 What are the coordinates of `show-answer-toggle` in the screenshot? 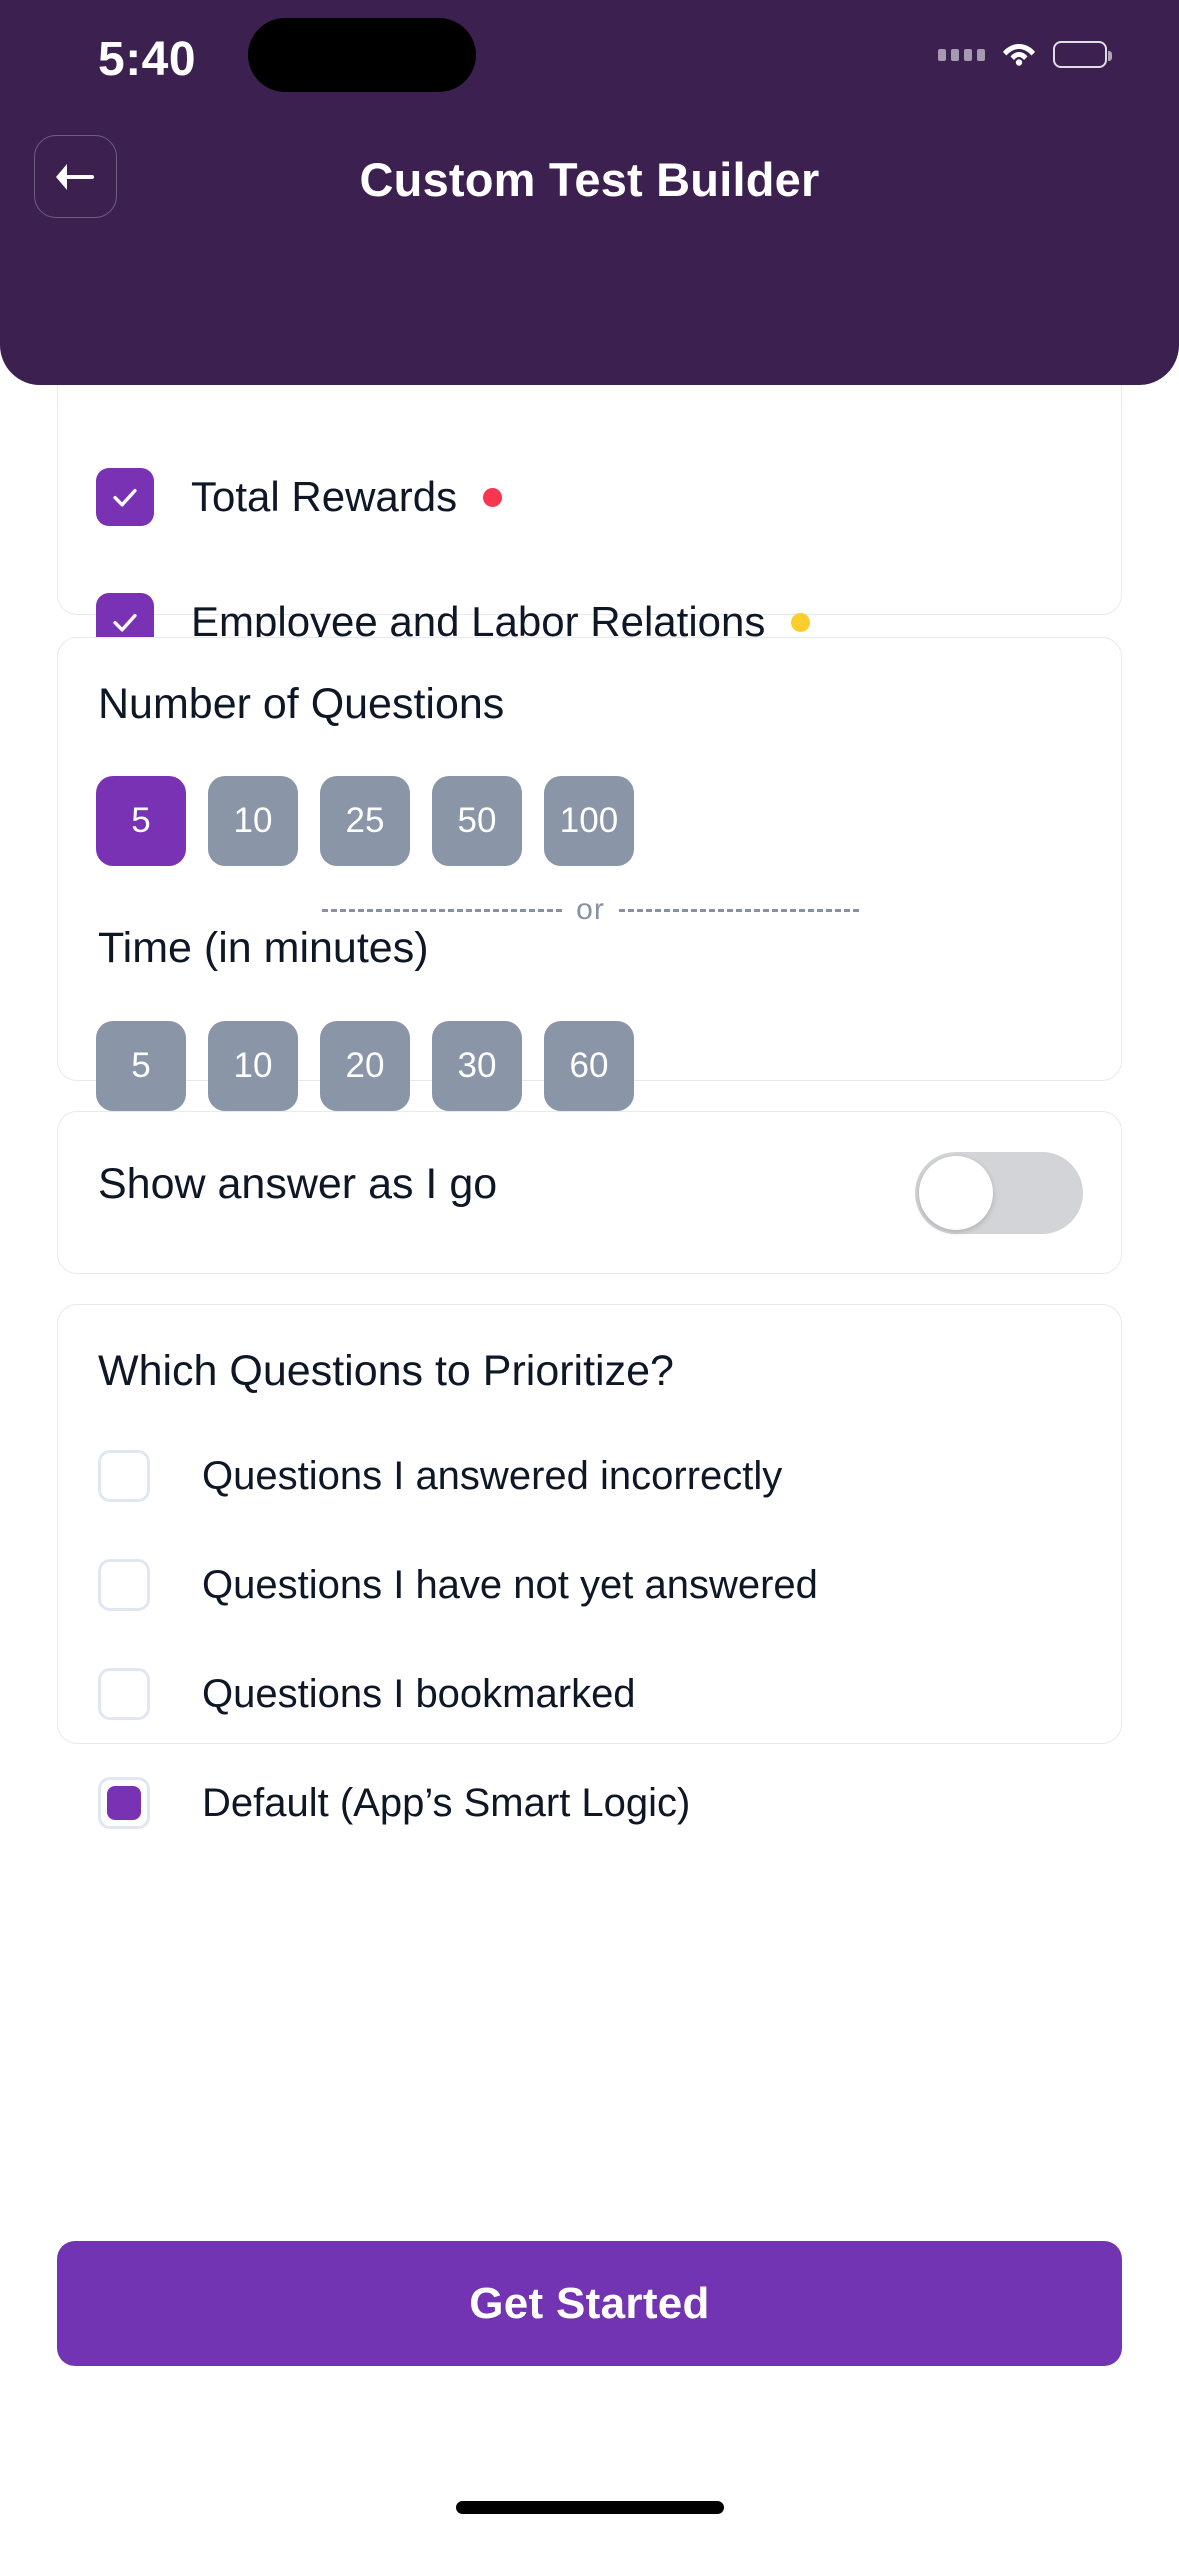 It's located at (999, 1193).